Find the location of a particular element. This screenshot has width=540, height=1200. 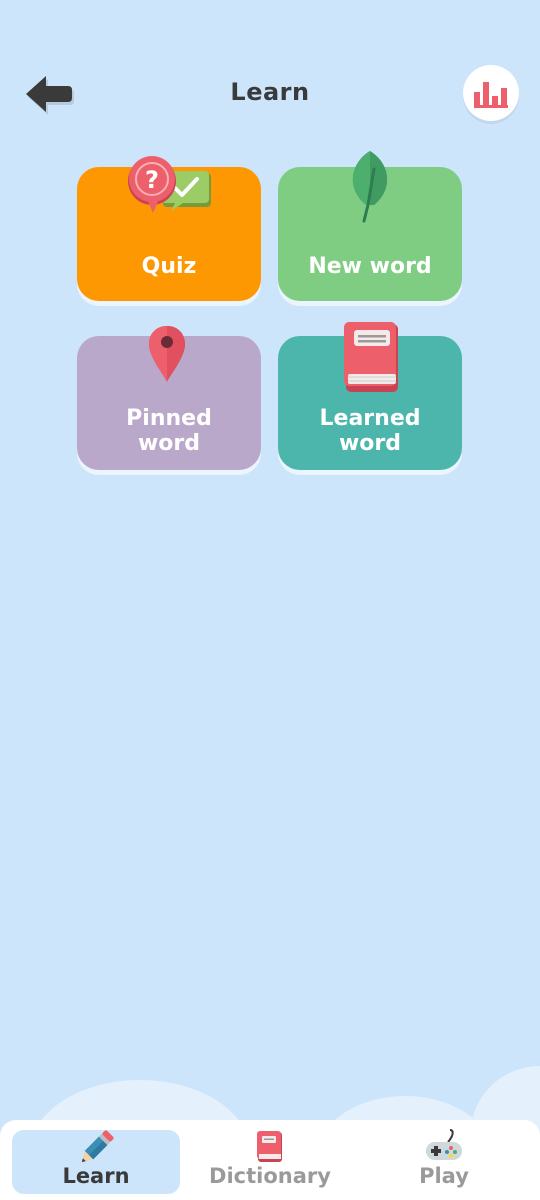

bar-chart-icon is located at coordinates (491, 95).